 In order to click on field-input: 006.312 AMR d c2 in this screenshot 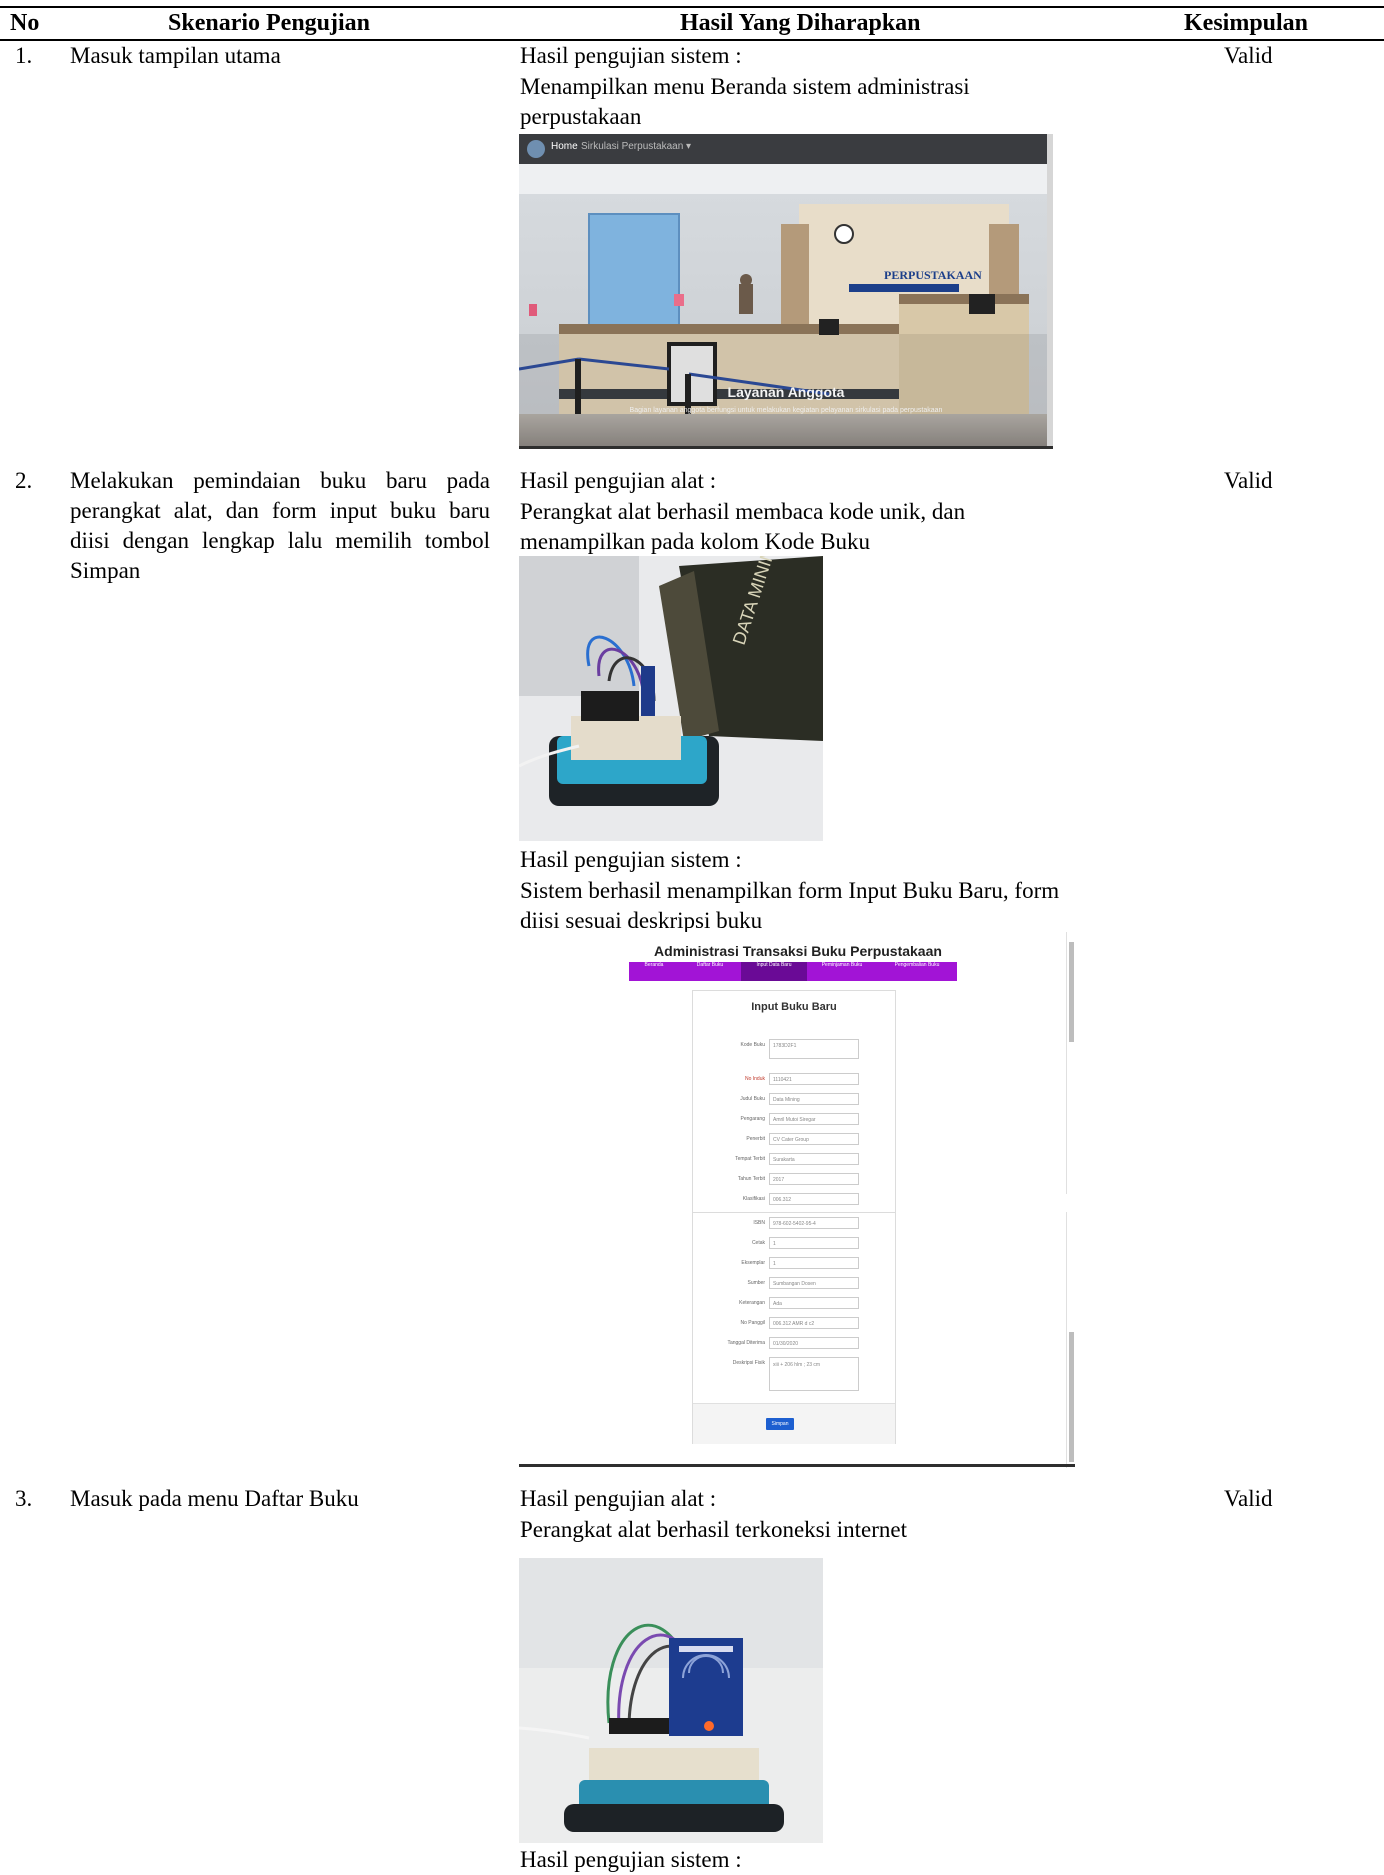, I will do `click(814, 1323)`.